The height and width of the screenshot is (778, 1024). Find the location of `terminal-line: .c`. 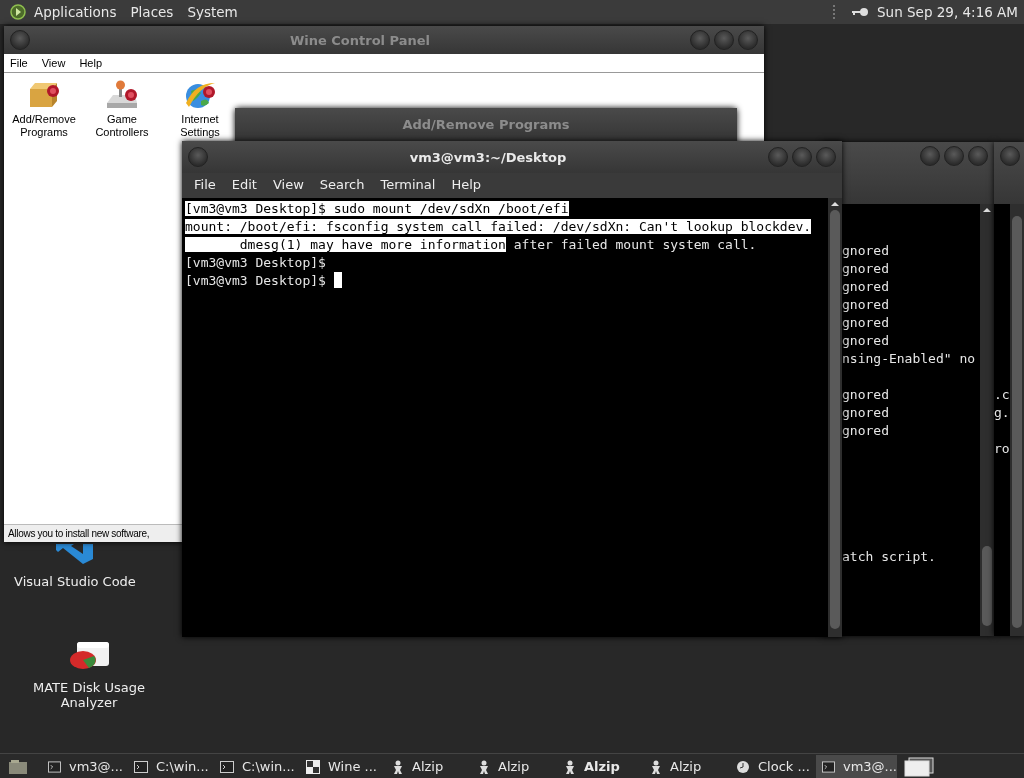

terminal-line: .c is located at coordinates (1002, 395).